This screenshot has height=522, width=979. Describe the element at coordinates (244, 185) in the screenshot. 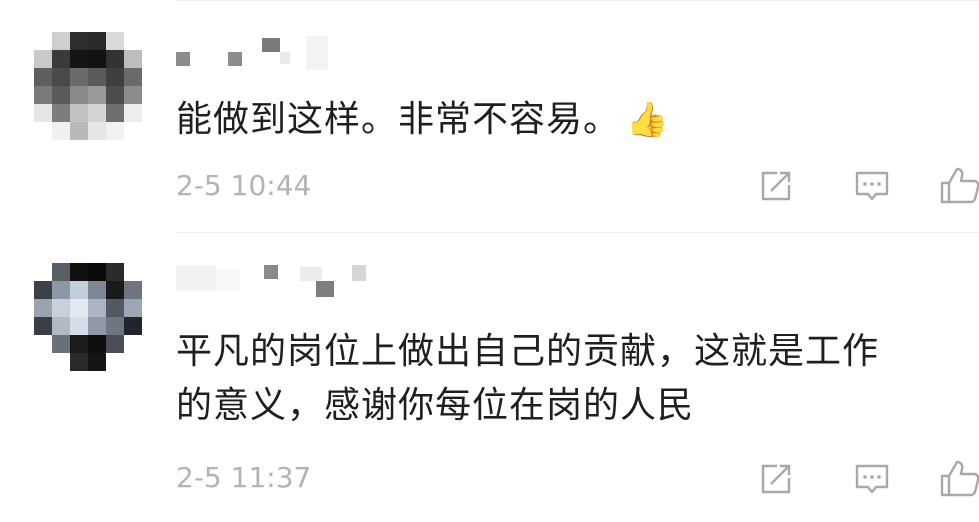

I see `comment-timestamp: 2-5 10:44` at that location.